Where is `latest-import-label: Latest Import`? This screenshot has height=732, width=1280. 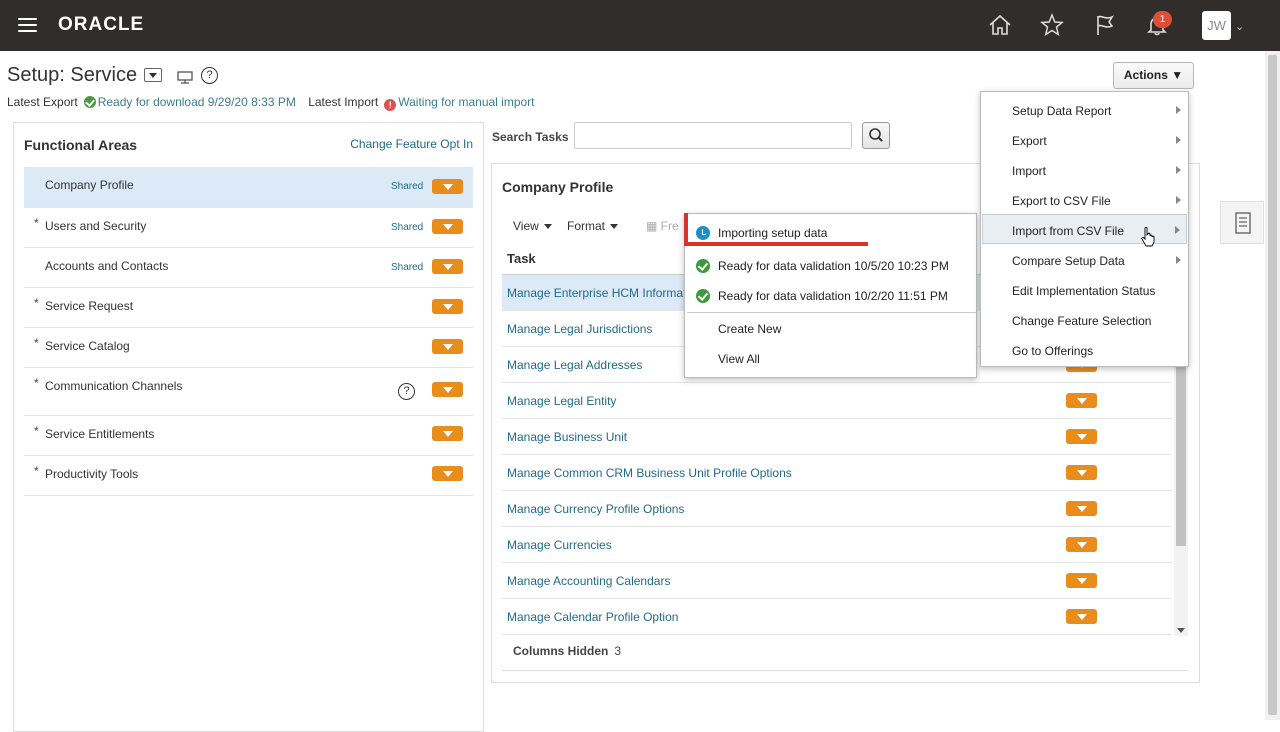
latest-import-label: Latest Import is located at coordinates (343, 102).